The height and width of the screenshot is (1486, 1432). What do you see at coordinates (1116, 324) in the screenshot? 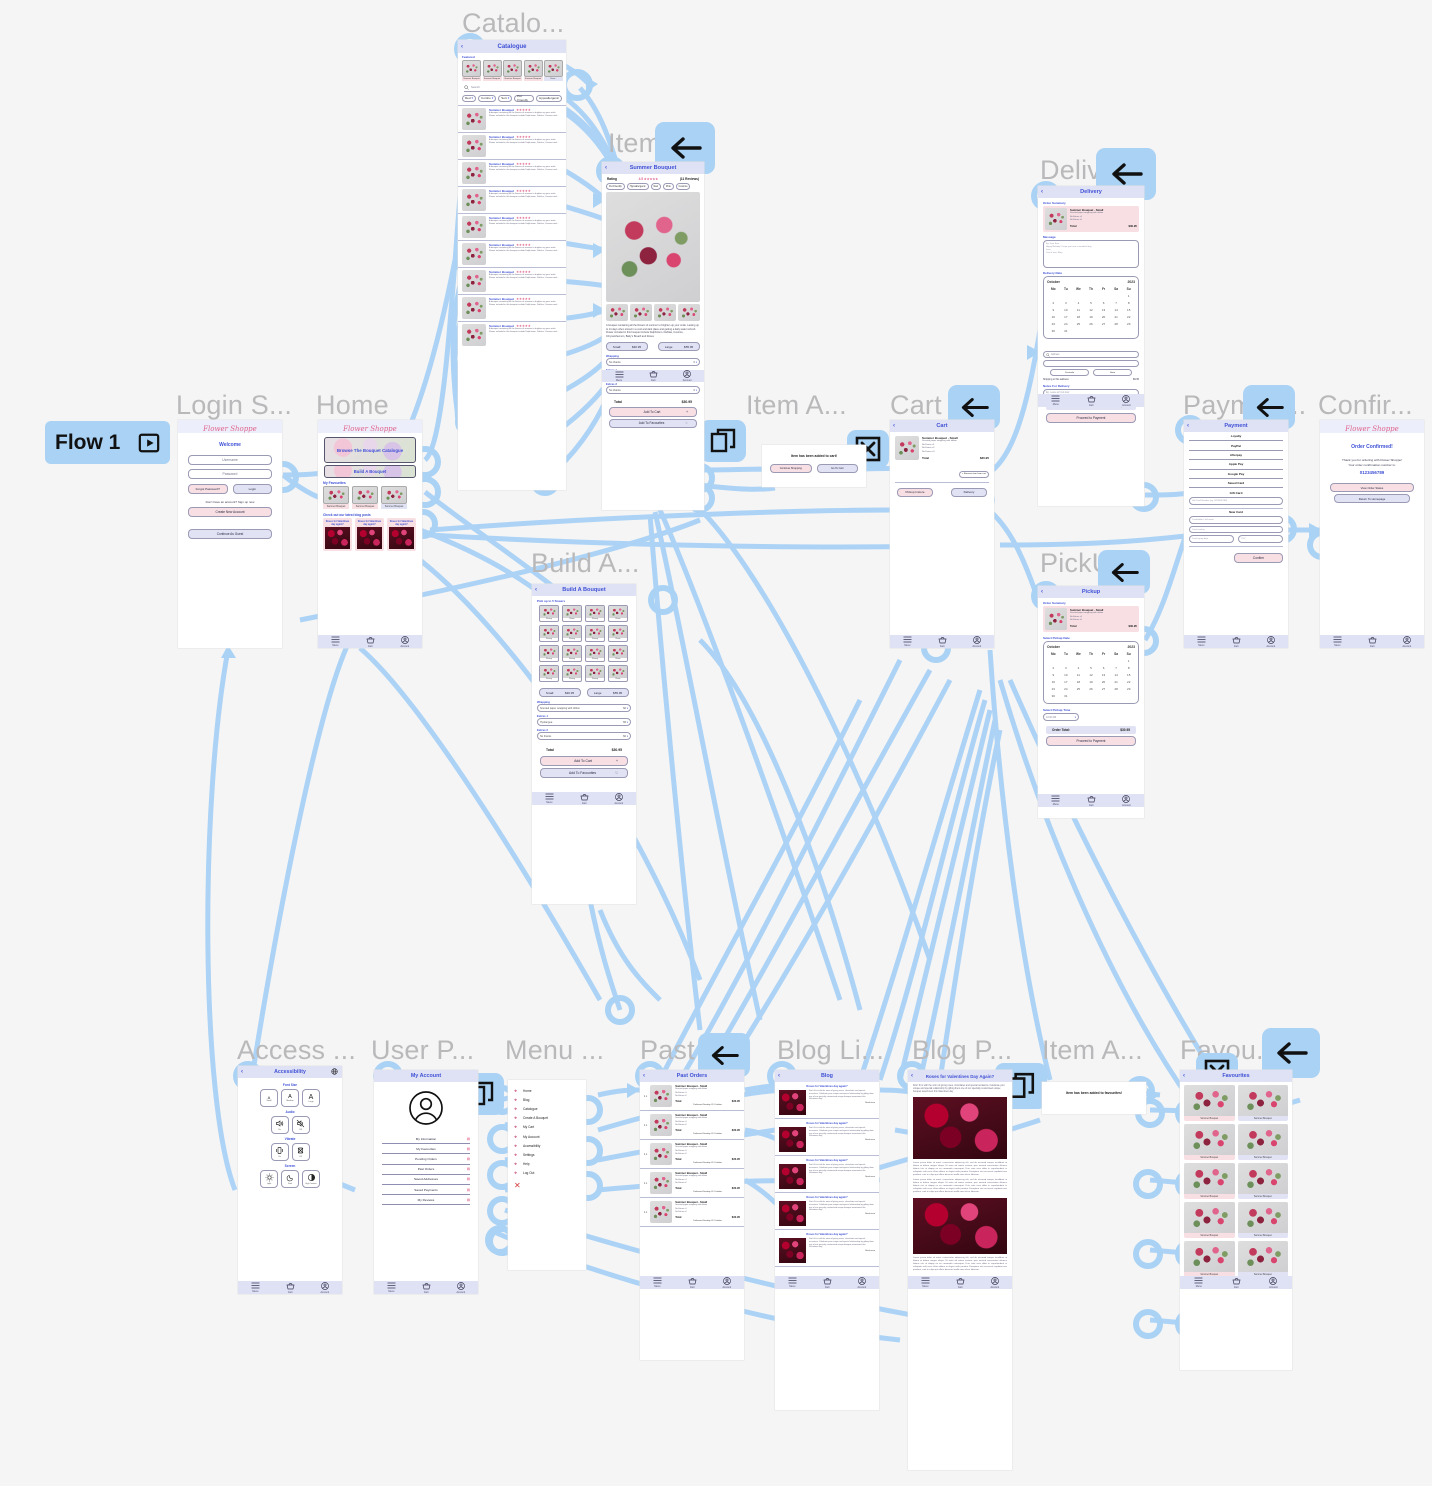
I see `calendar-day: 28` at bounding box center [1116, 324].